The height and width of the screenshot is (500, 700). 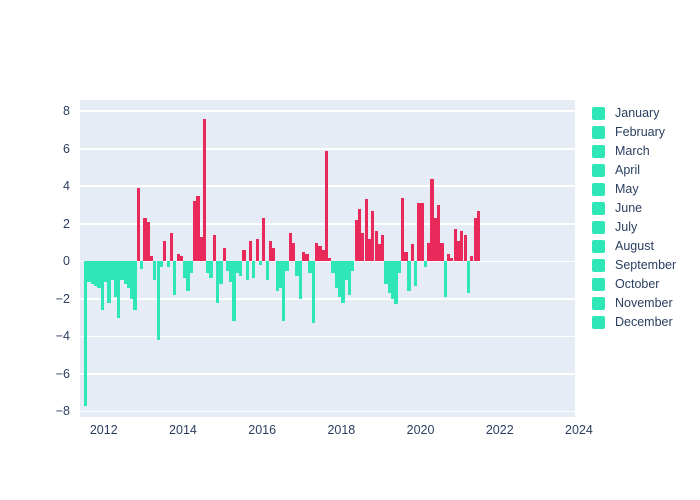 I want to click on legend-item: August, so click(x=644, y=246).